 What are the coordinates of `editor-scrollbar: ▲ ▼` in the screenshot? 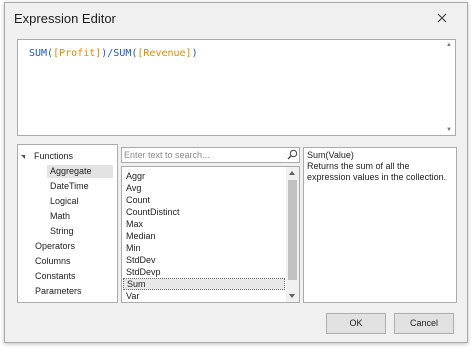 It's located at (449, 87).